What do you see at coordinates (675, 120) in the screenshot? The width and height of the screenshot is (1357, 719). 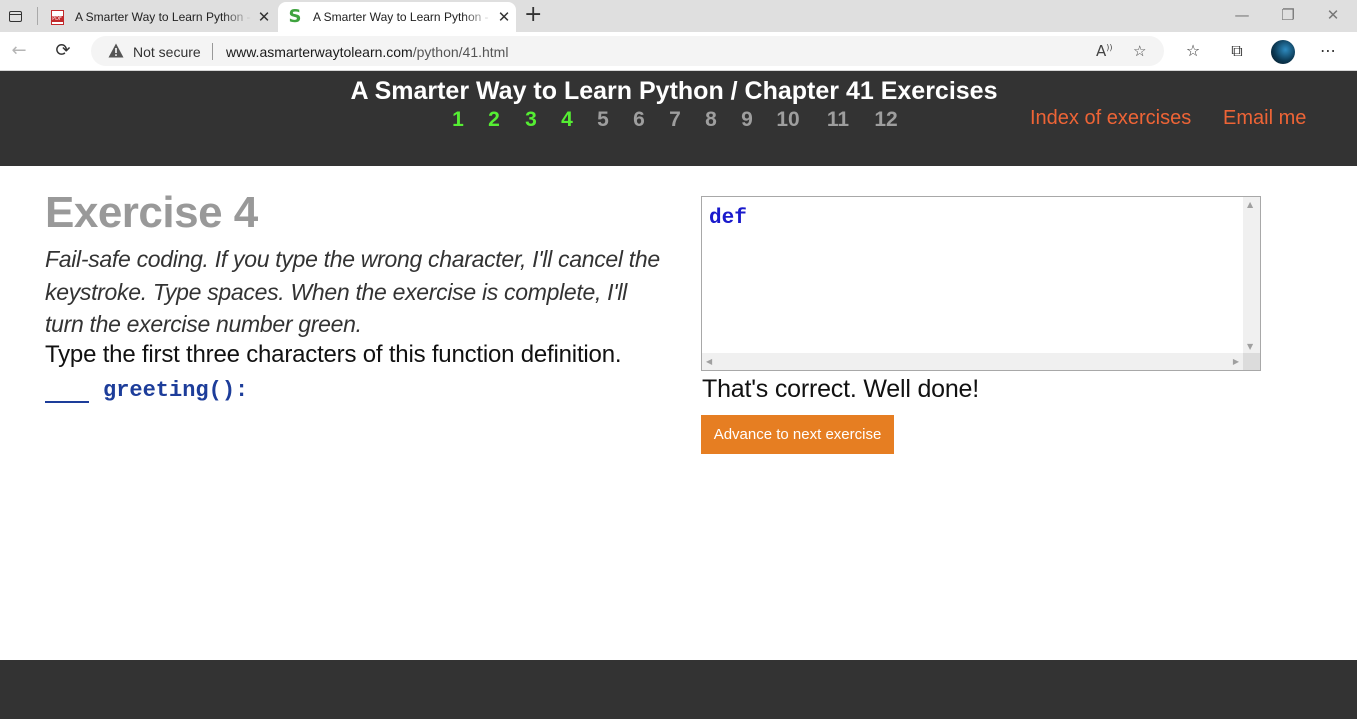 I see `exercise-number-7: 7` at bounding box center [675, 120].